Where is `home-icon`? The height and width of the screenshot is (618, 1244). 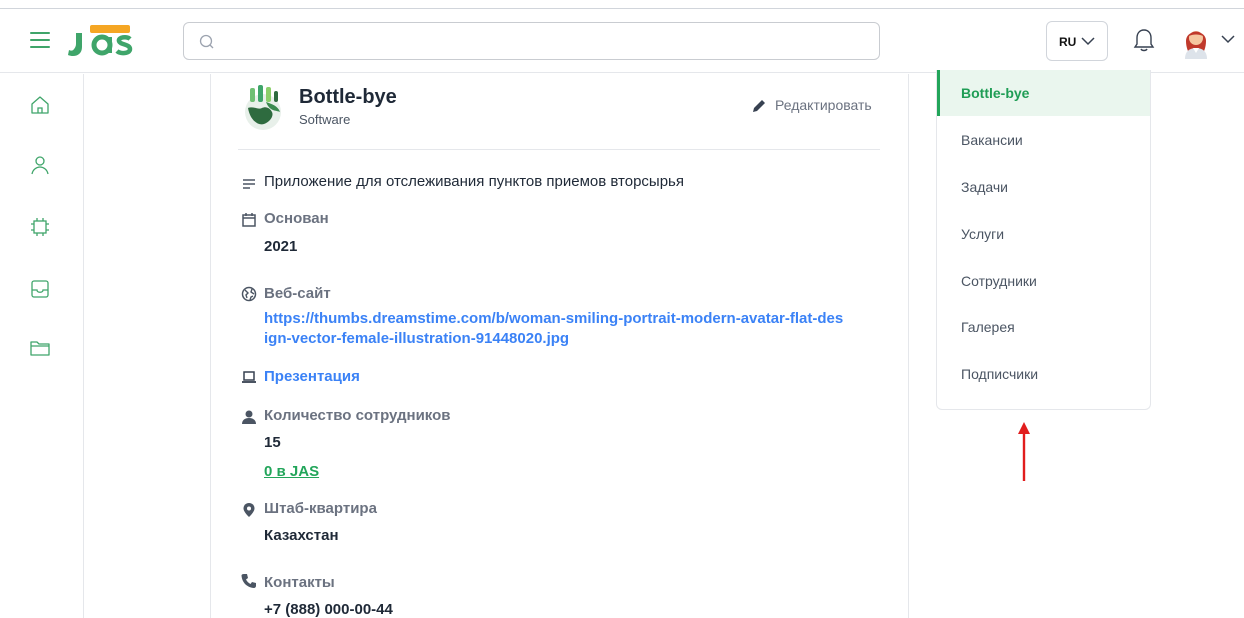
home-icon is located at coordinates (40, 105).